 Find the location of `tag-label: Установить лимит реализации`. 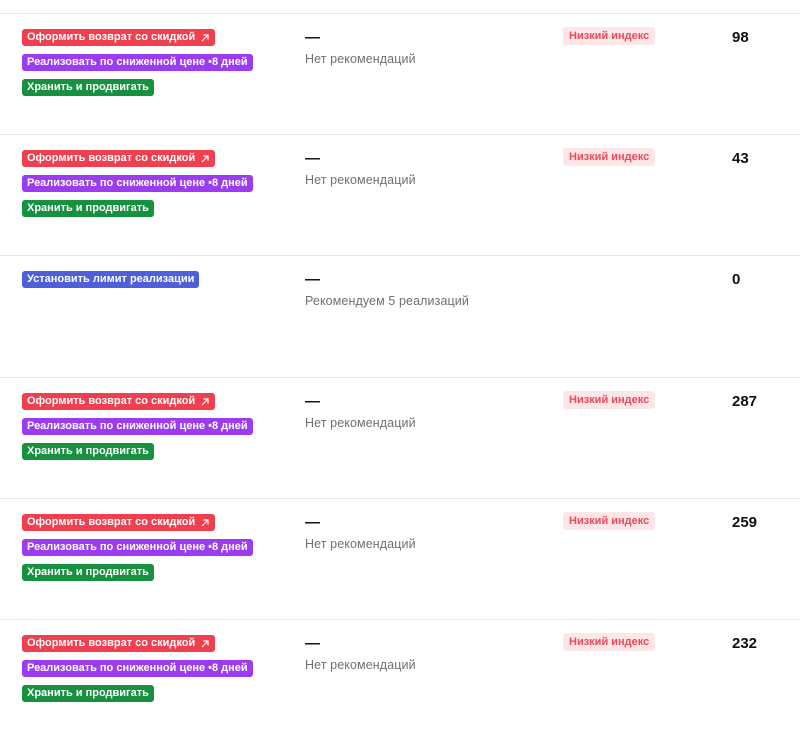

tag-label: Установить лимит реализации is located at coordinates (111, 279).